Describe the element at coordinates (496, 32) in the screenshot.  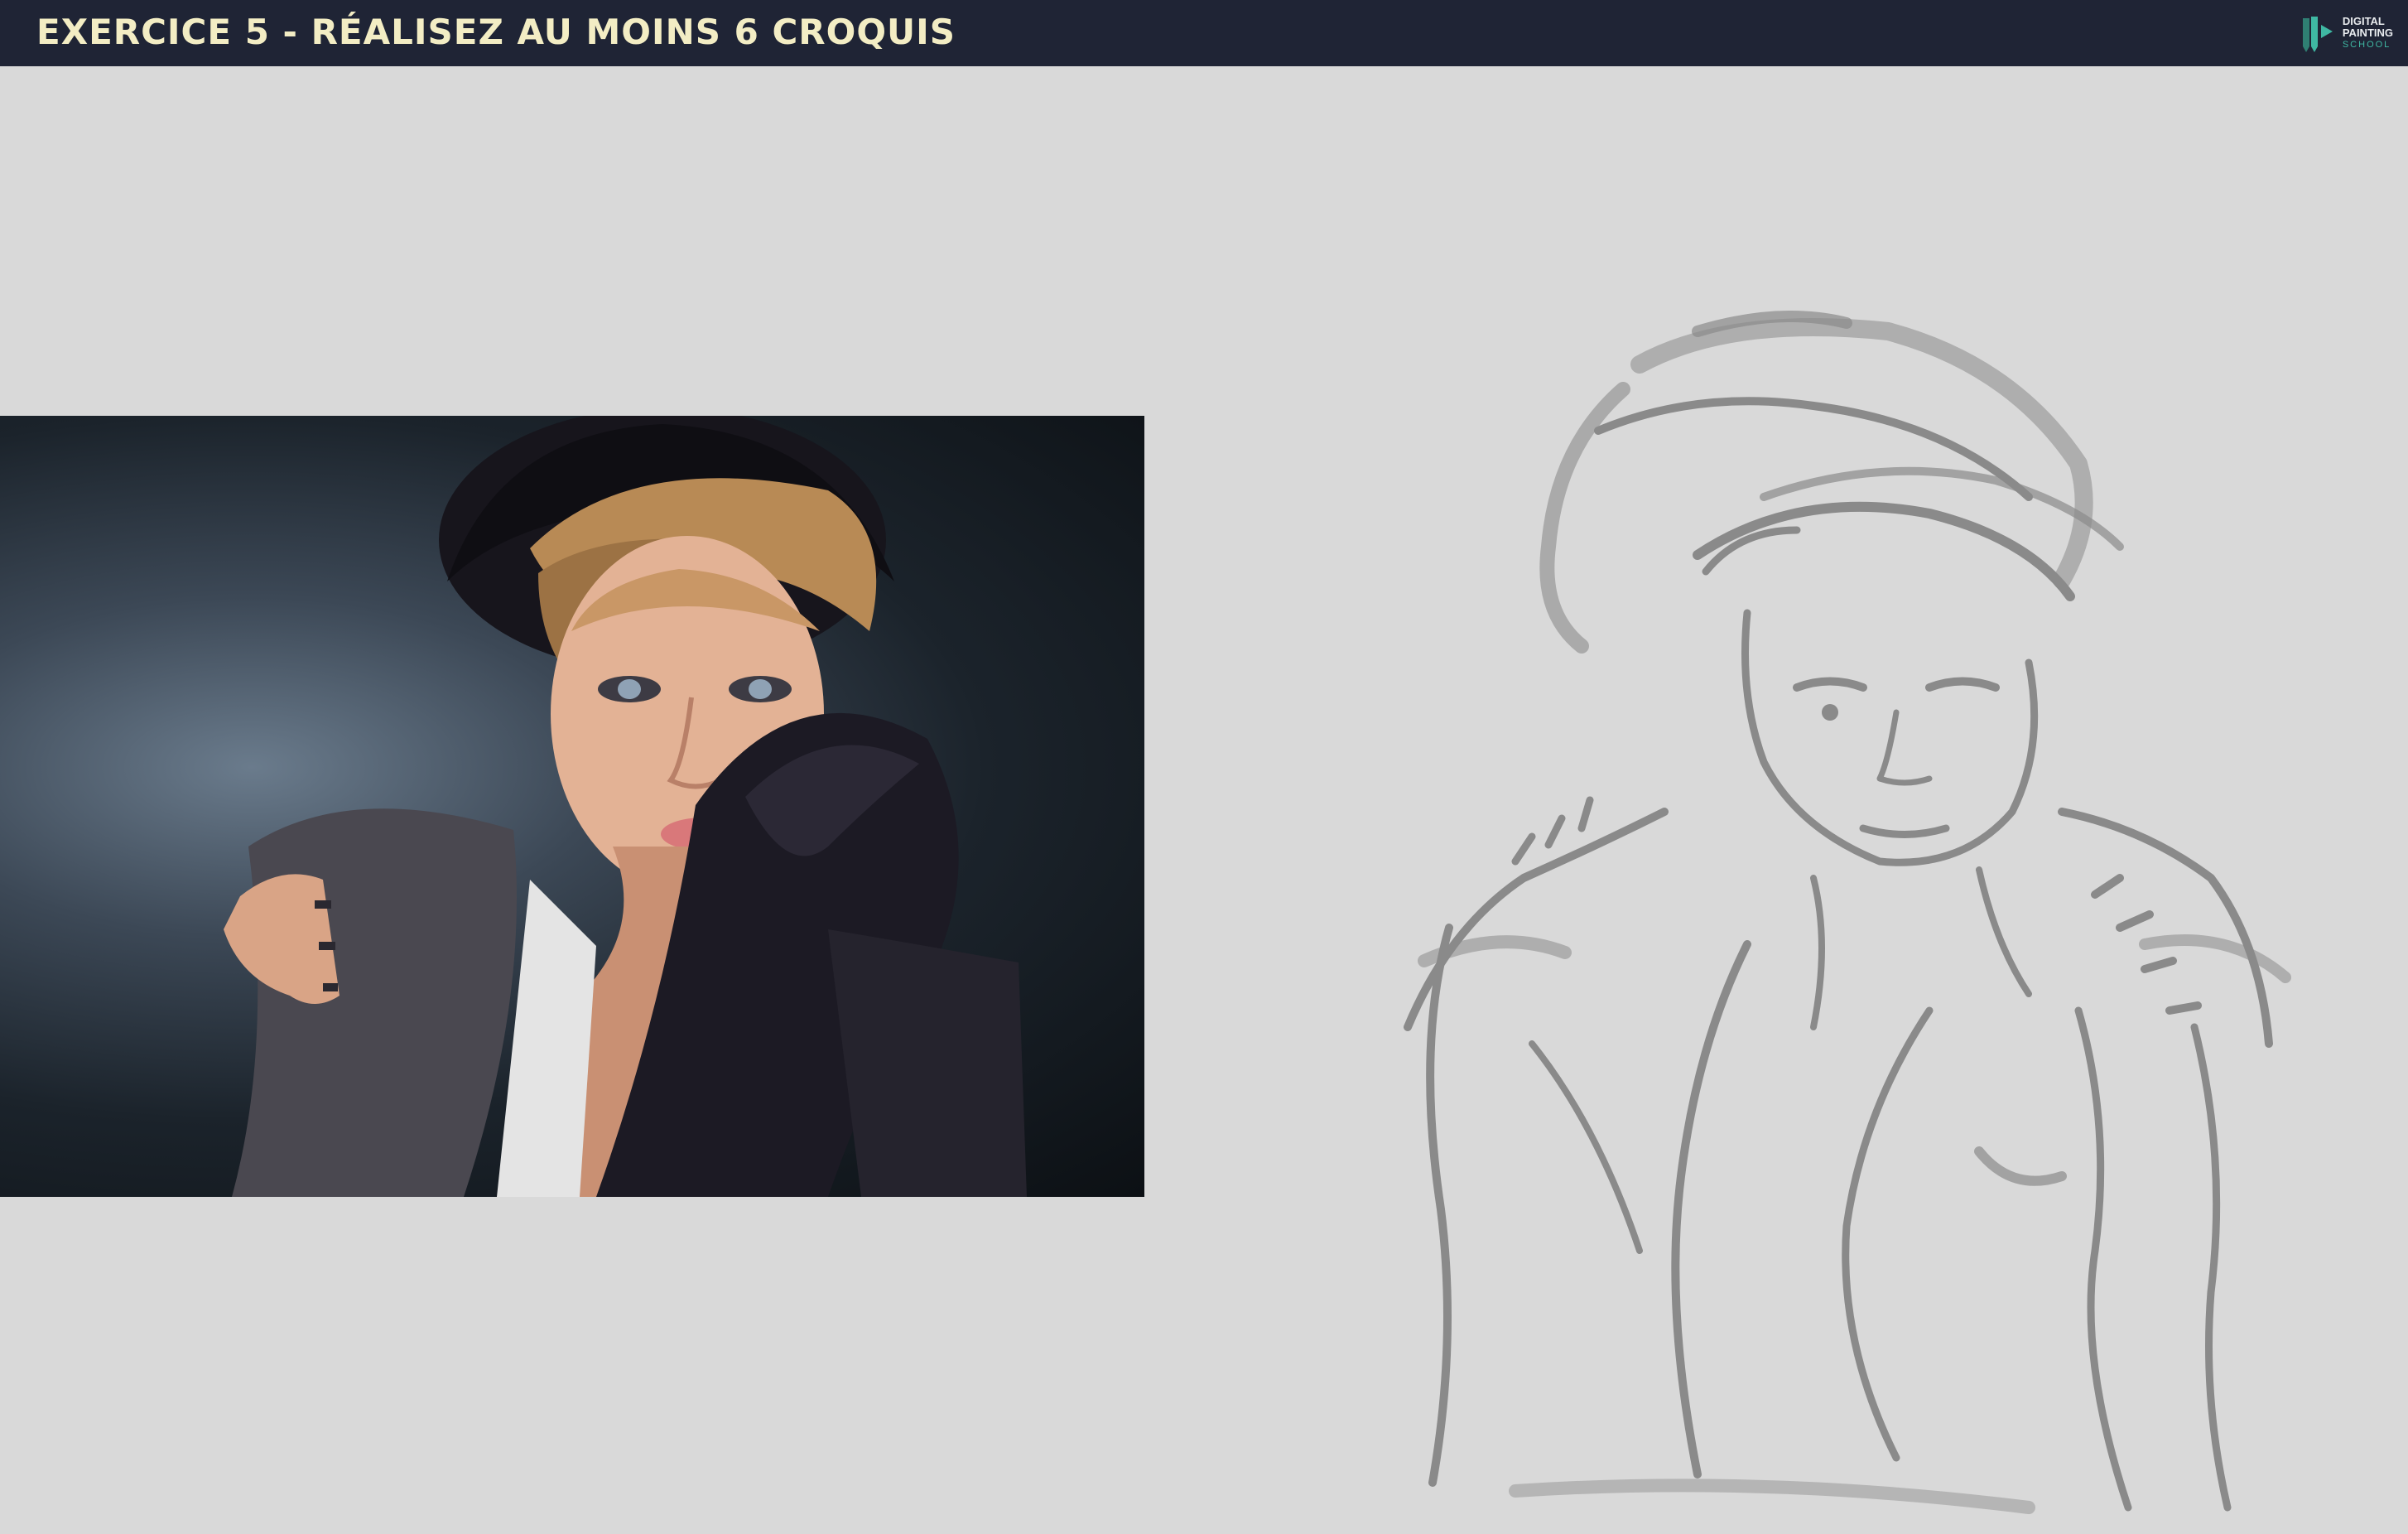
I see `exercise-title: EXERCICE 5 - RÉALISEZ AU MOINS 6 CROQUIS` at that location.